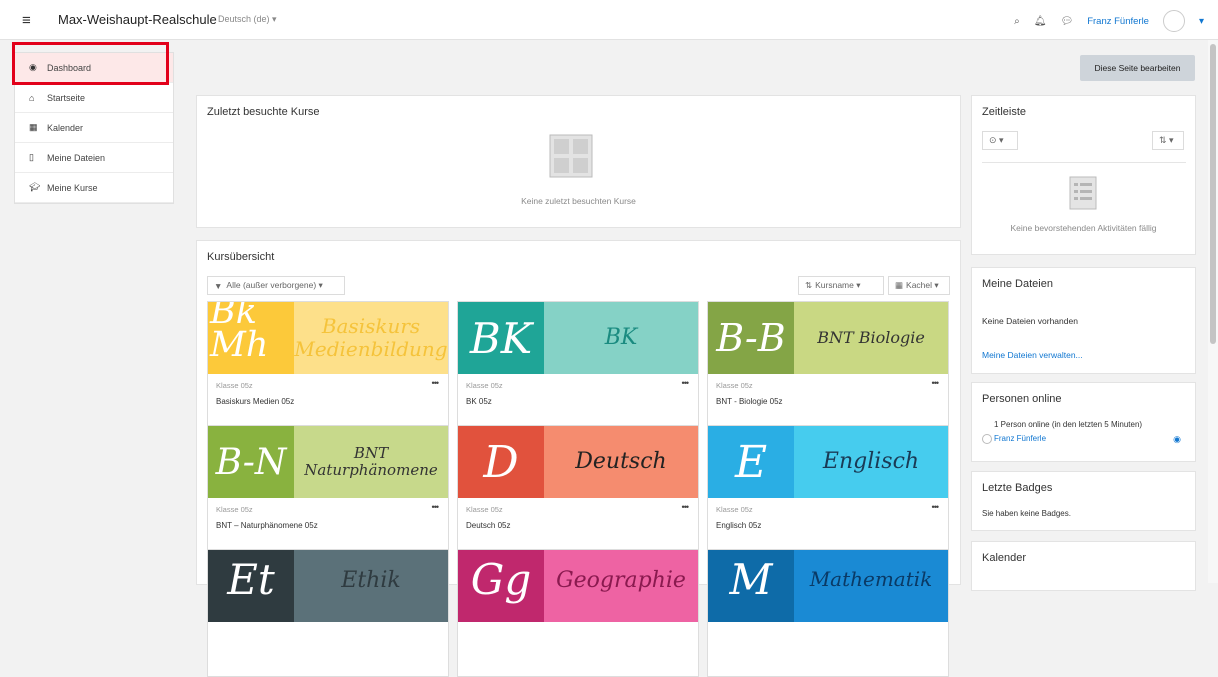  I want to click on divider, so click(1084, 162).